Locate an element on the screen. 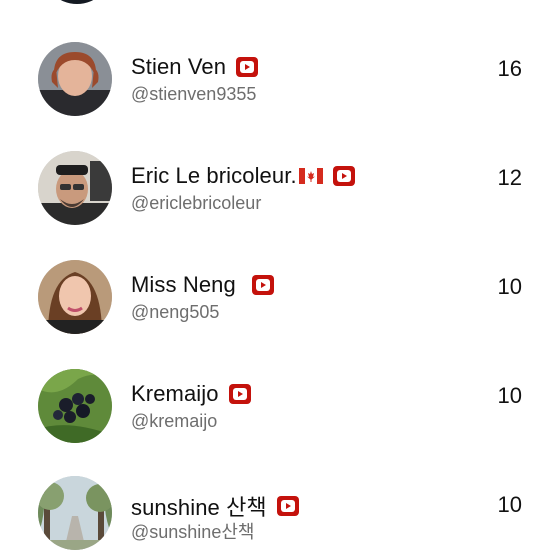  user-name: Kremaijo is located at coordinates (175, 394).